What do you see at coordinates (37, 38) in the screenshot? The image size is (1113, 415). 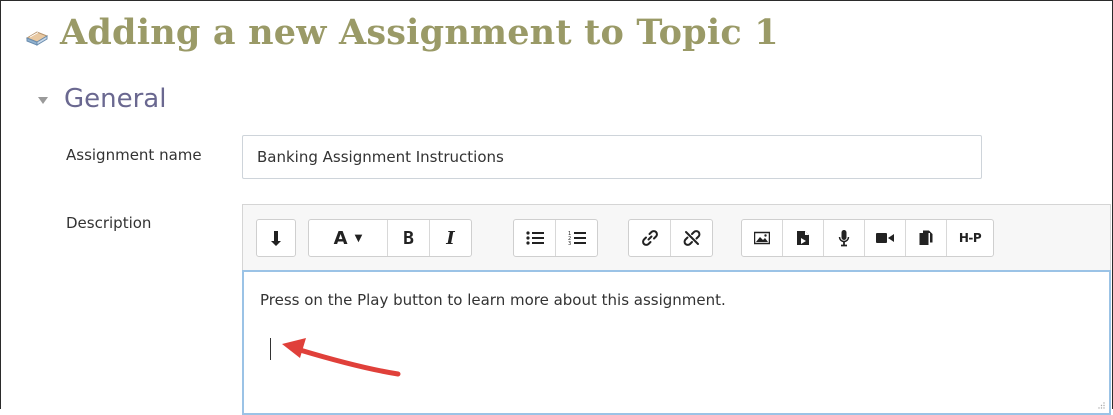 I see `assignment-icon` at bounding box center [37, 38].